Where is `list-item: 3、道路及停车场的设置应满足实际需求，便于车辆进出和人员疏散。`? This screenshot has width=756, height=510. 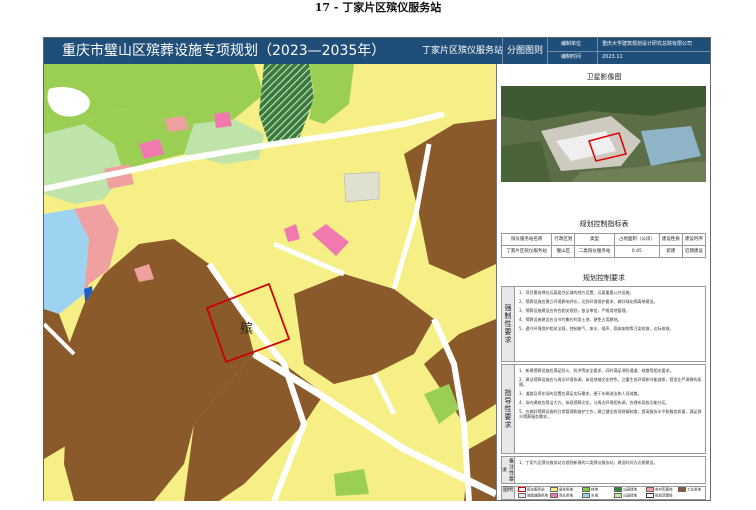
list-item: 3、道路及停车场的设置应满足实际需求，便于车辆进出和人员疏散。 is located at coordinates (580, 393).